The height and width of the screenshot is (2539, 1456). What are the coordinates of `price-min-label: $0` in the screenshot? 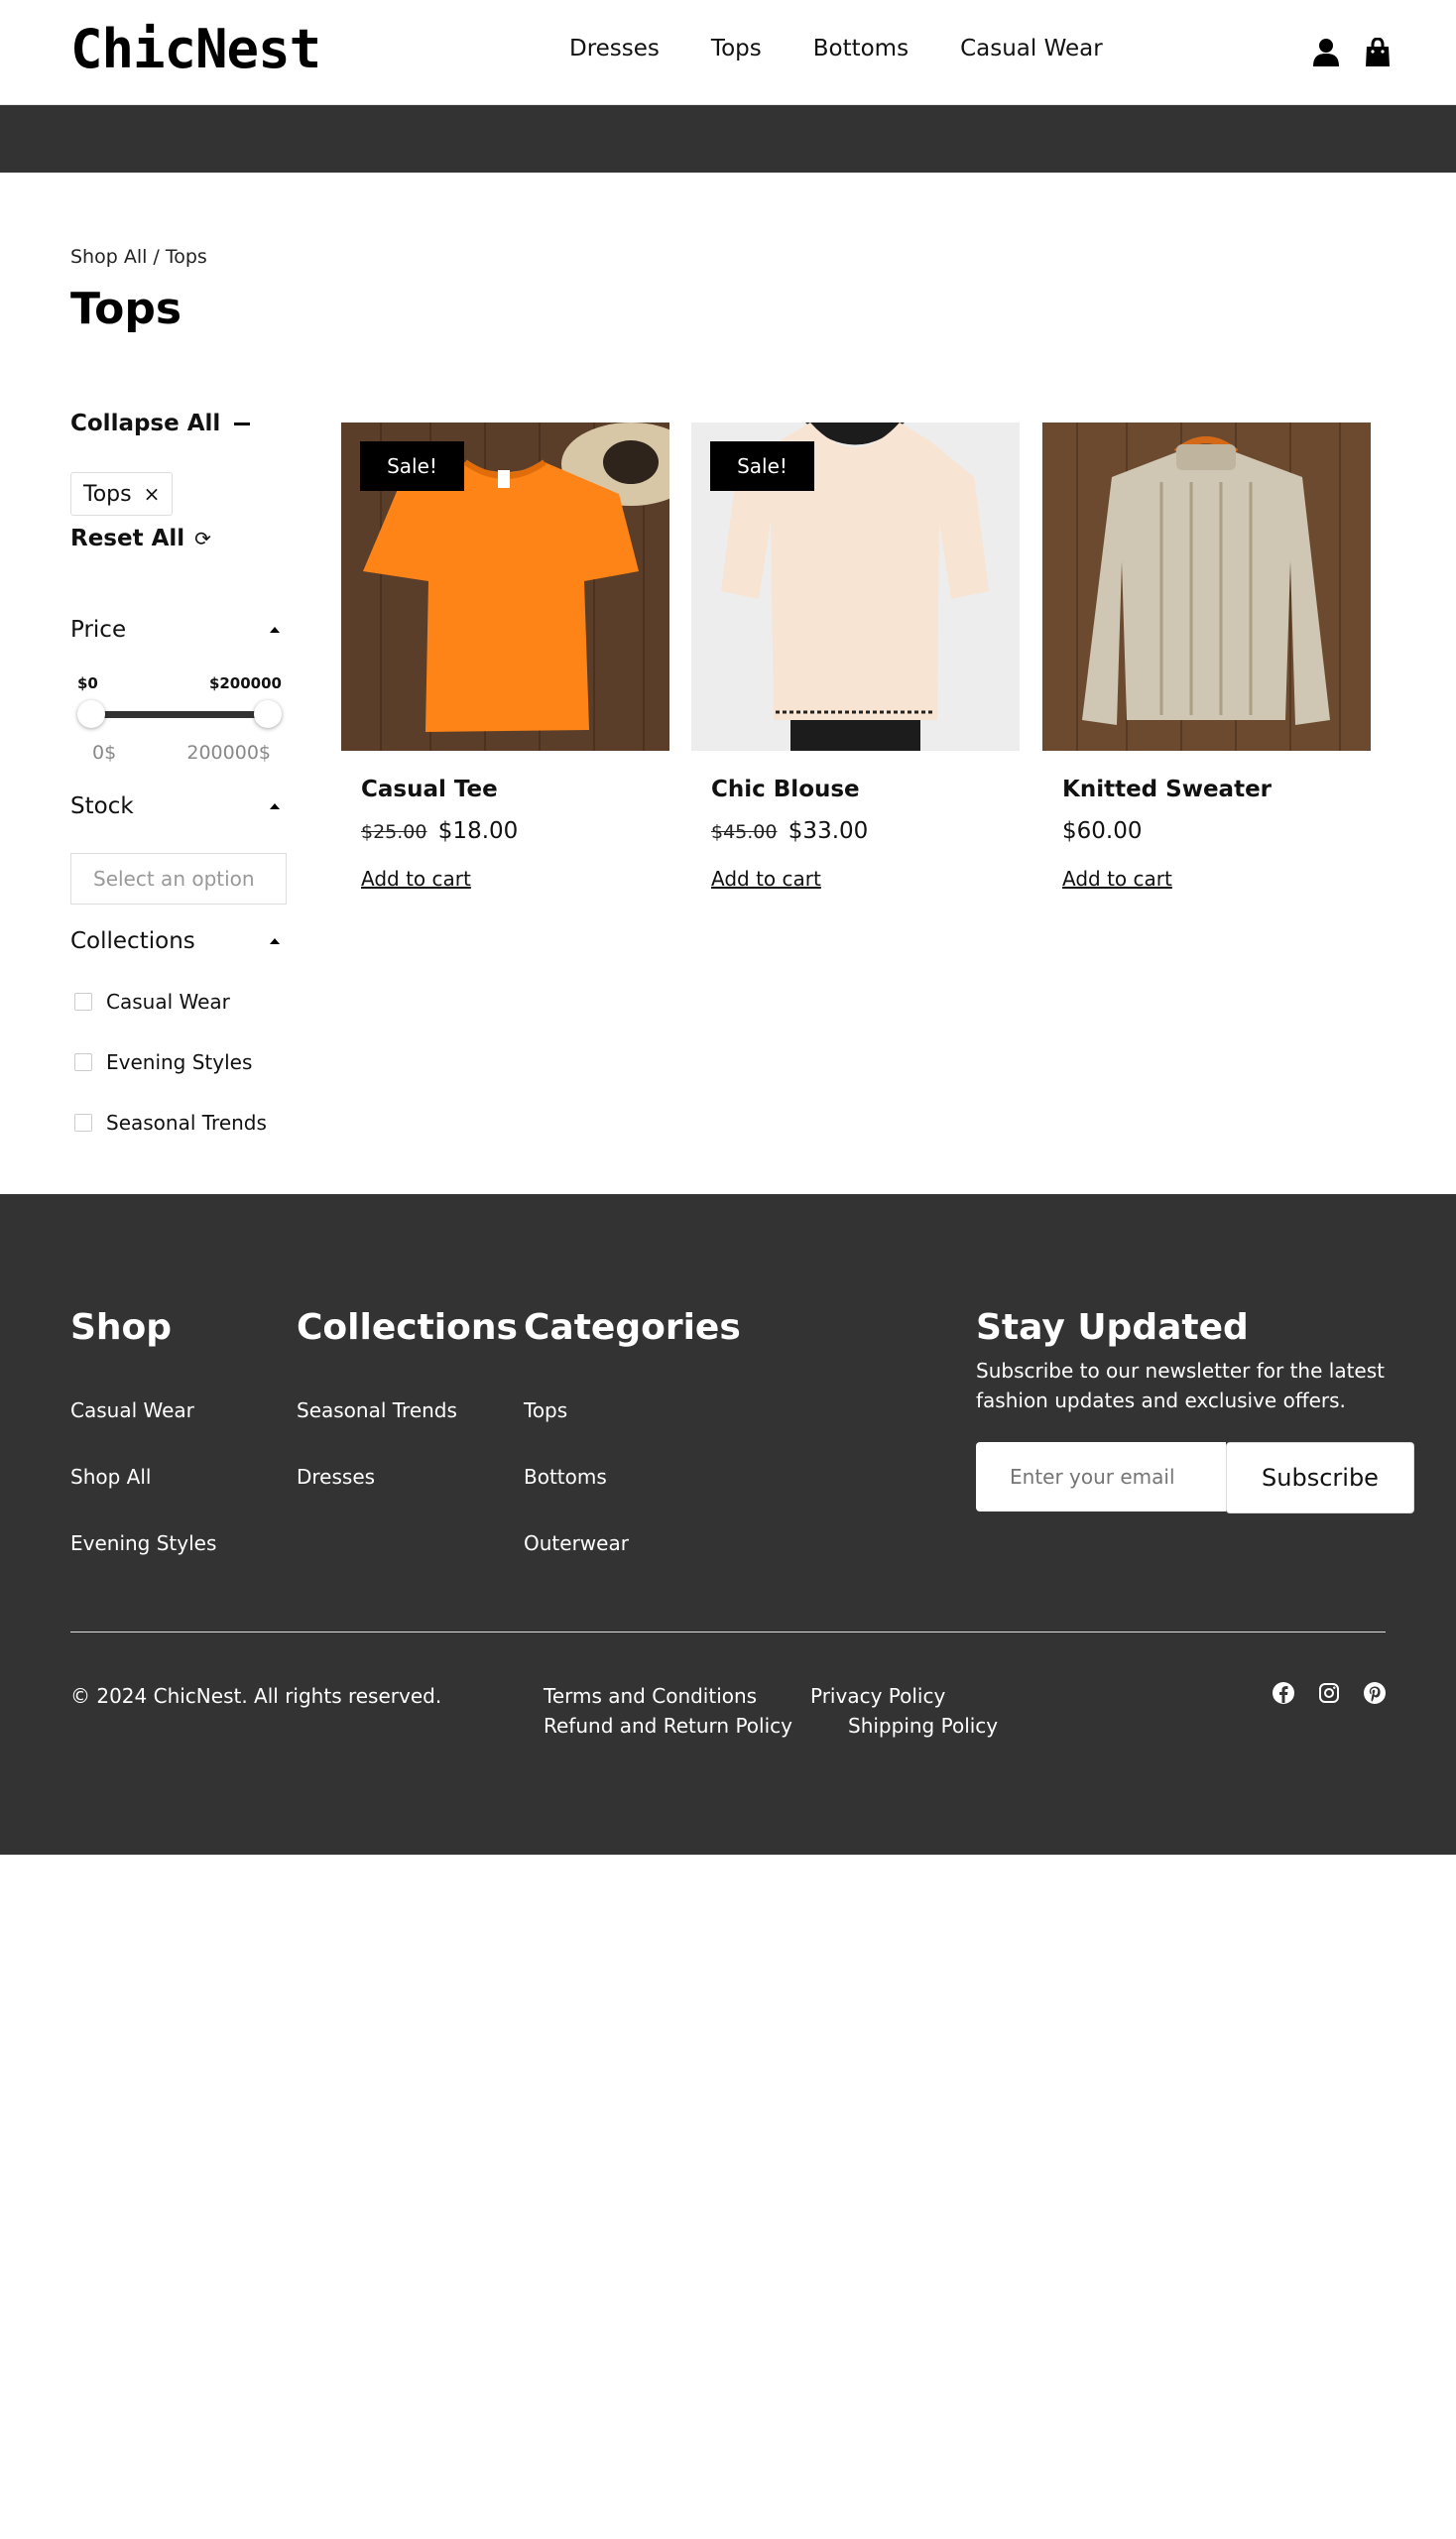 It's located at (87, 683).